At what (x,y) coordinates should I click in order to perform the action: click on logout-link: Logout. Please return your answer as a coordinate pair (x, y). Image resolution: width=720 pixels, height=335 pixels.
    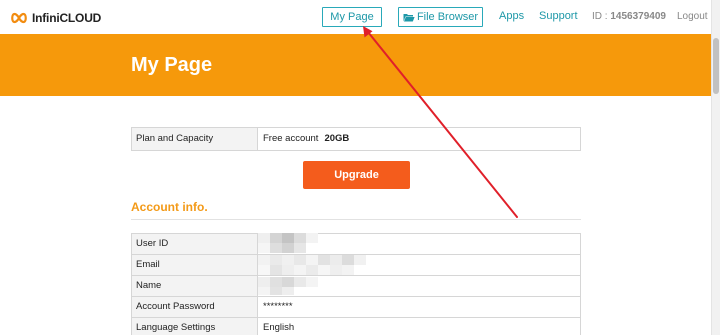
    Looking at the image, I should click on (692, 16).